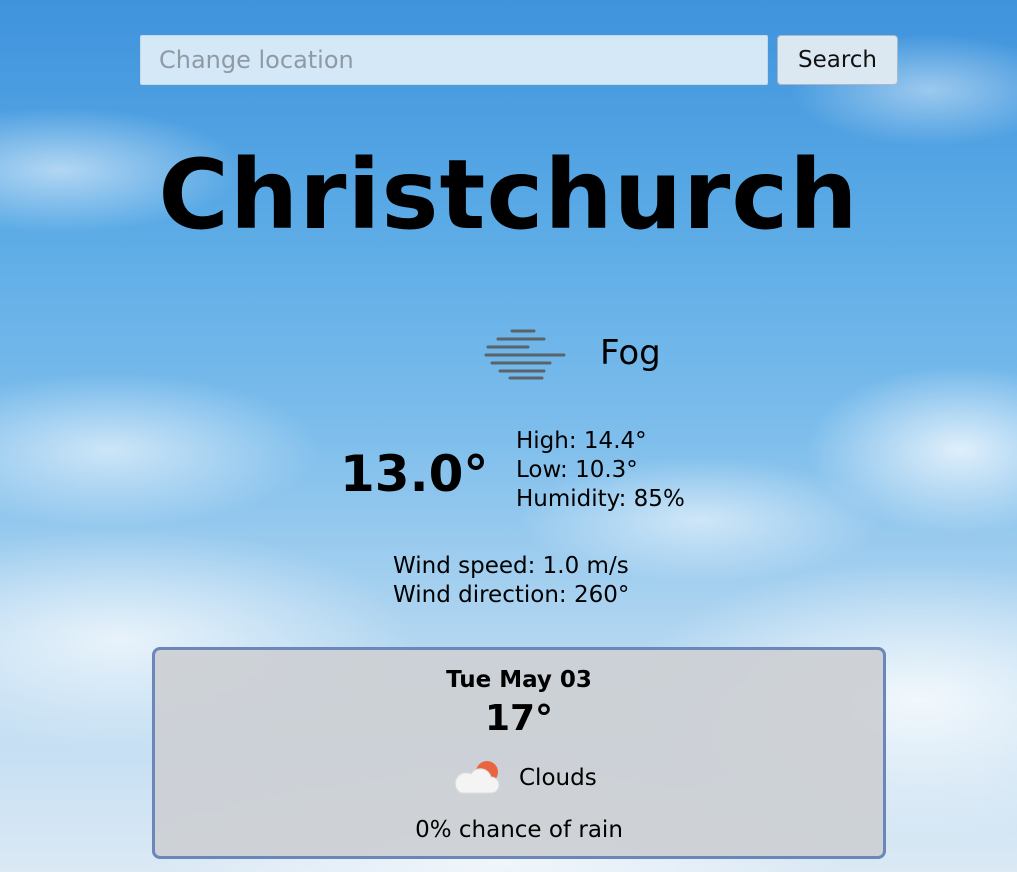 This screenshot has height=872, width=1017. Describe the element at coordinates (511, 566) in the screenshot. I see `wind-speed: Wind speed: 1.0 m/s` at that location.